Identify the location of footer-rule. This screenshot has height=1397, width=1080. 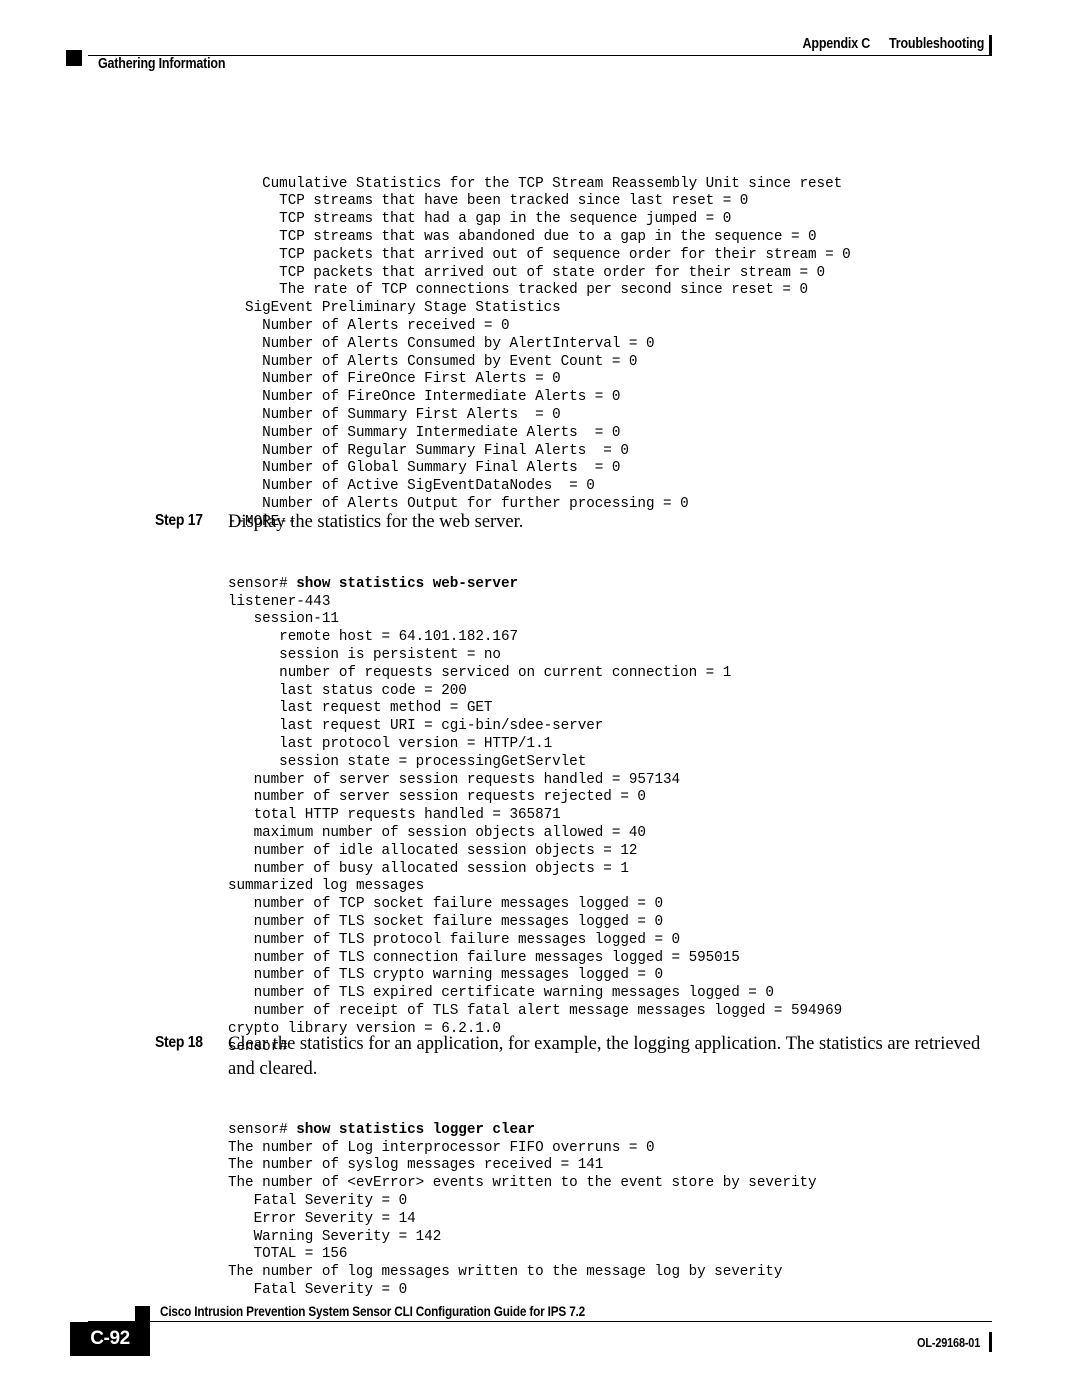
(540, 1322).